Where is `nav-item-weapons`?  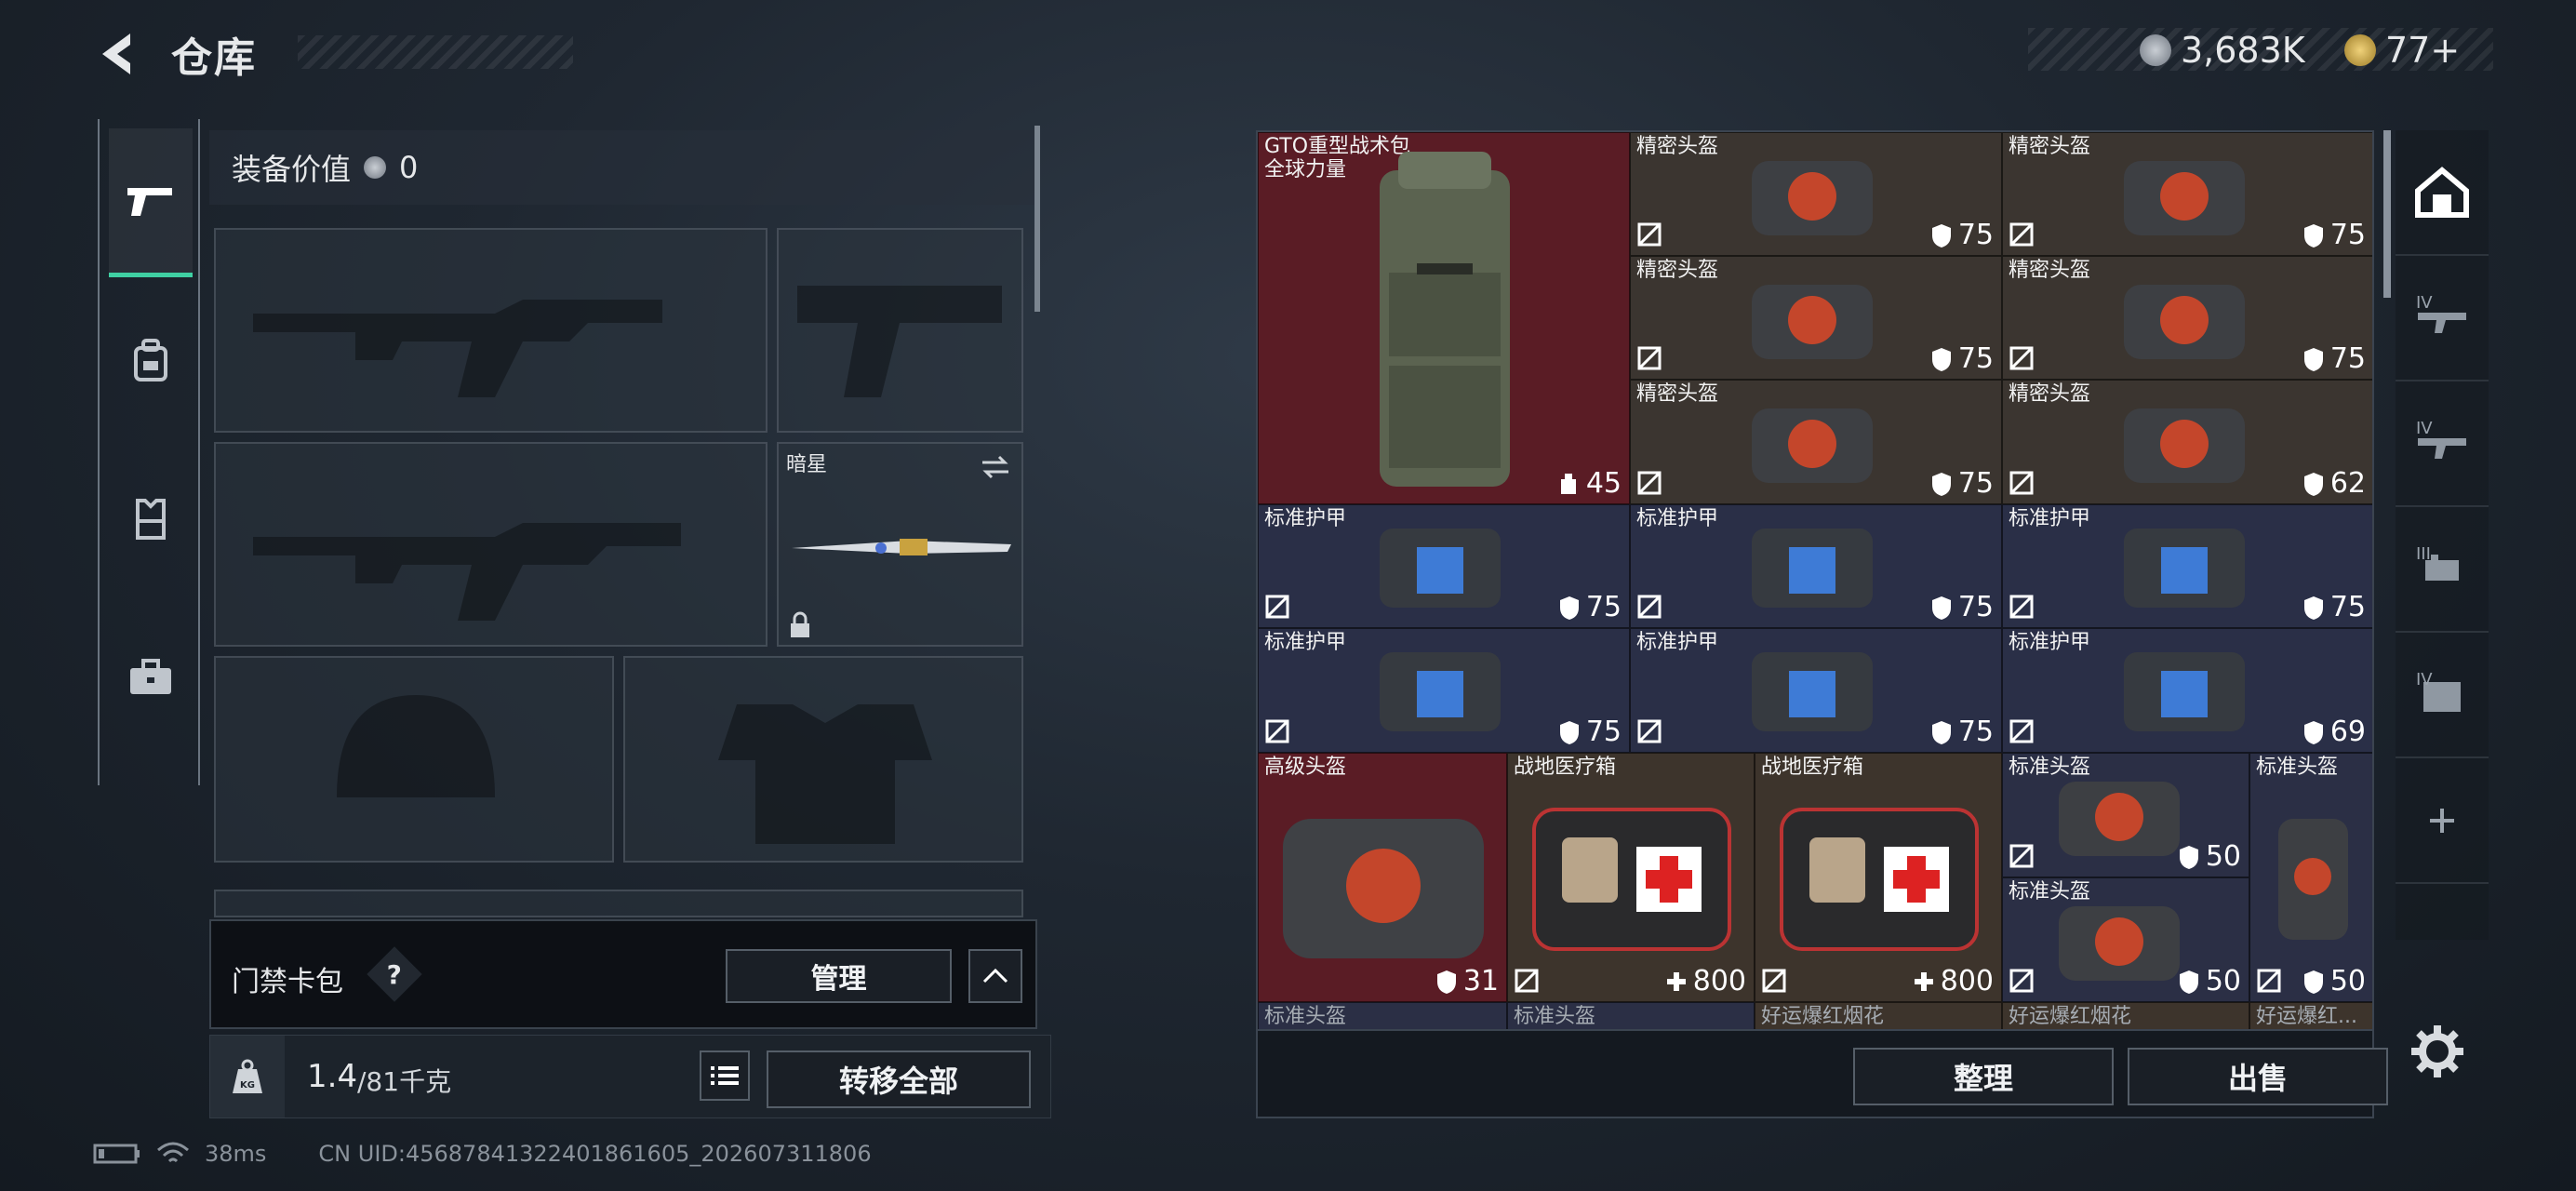
nav-item-weapons is located at coordinates (151, 202).